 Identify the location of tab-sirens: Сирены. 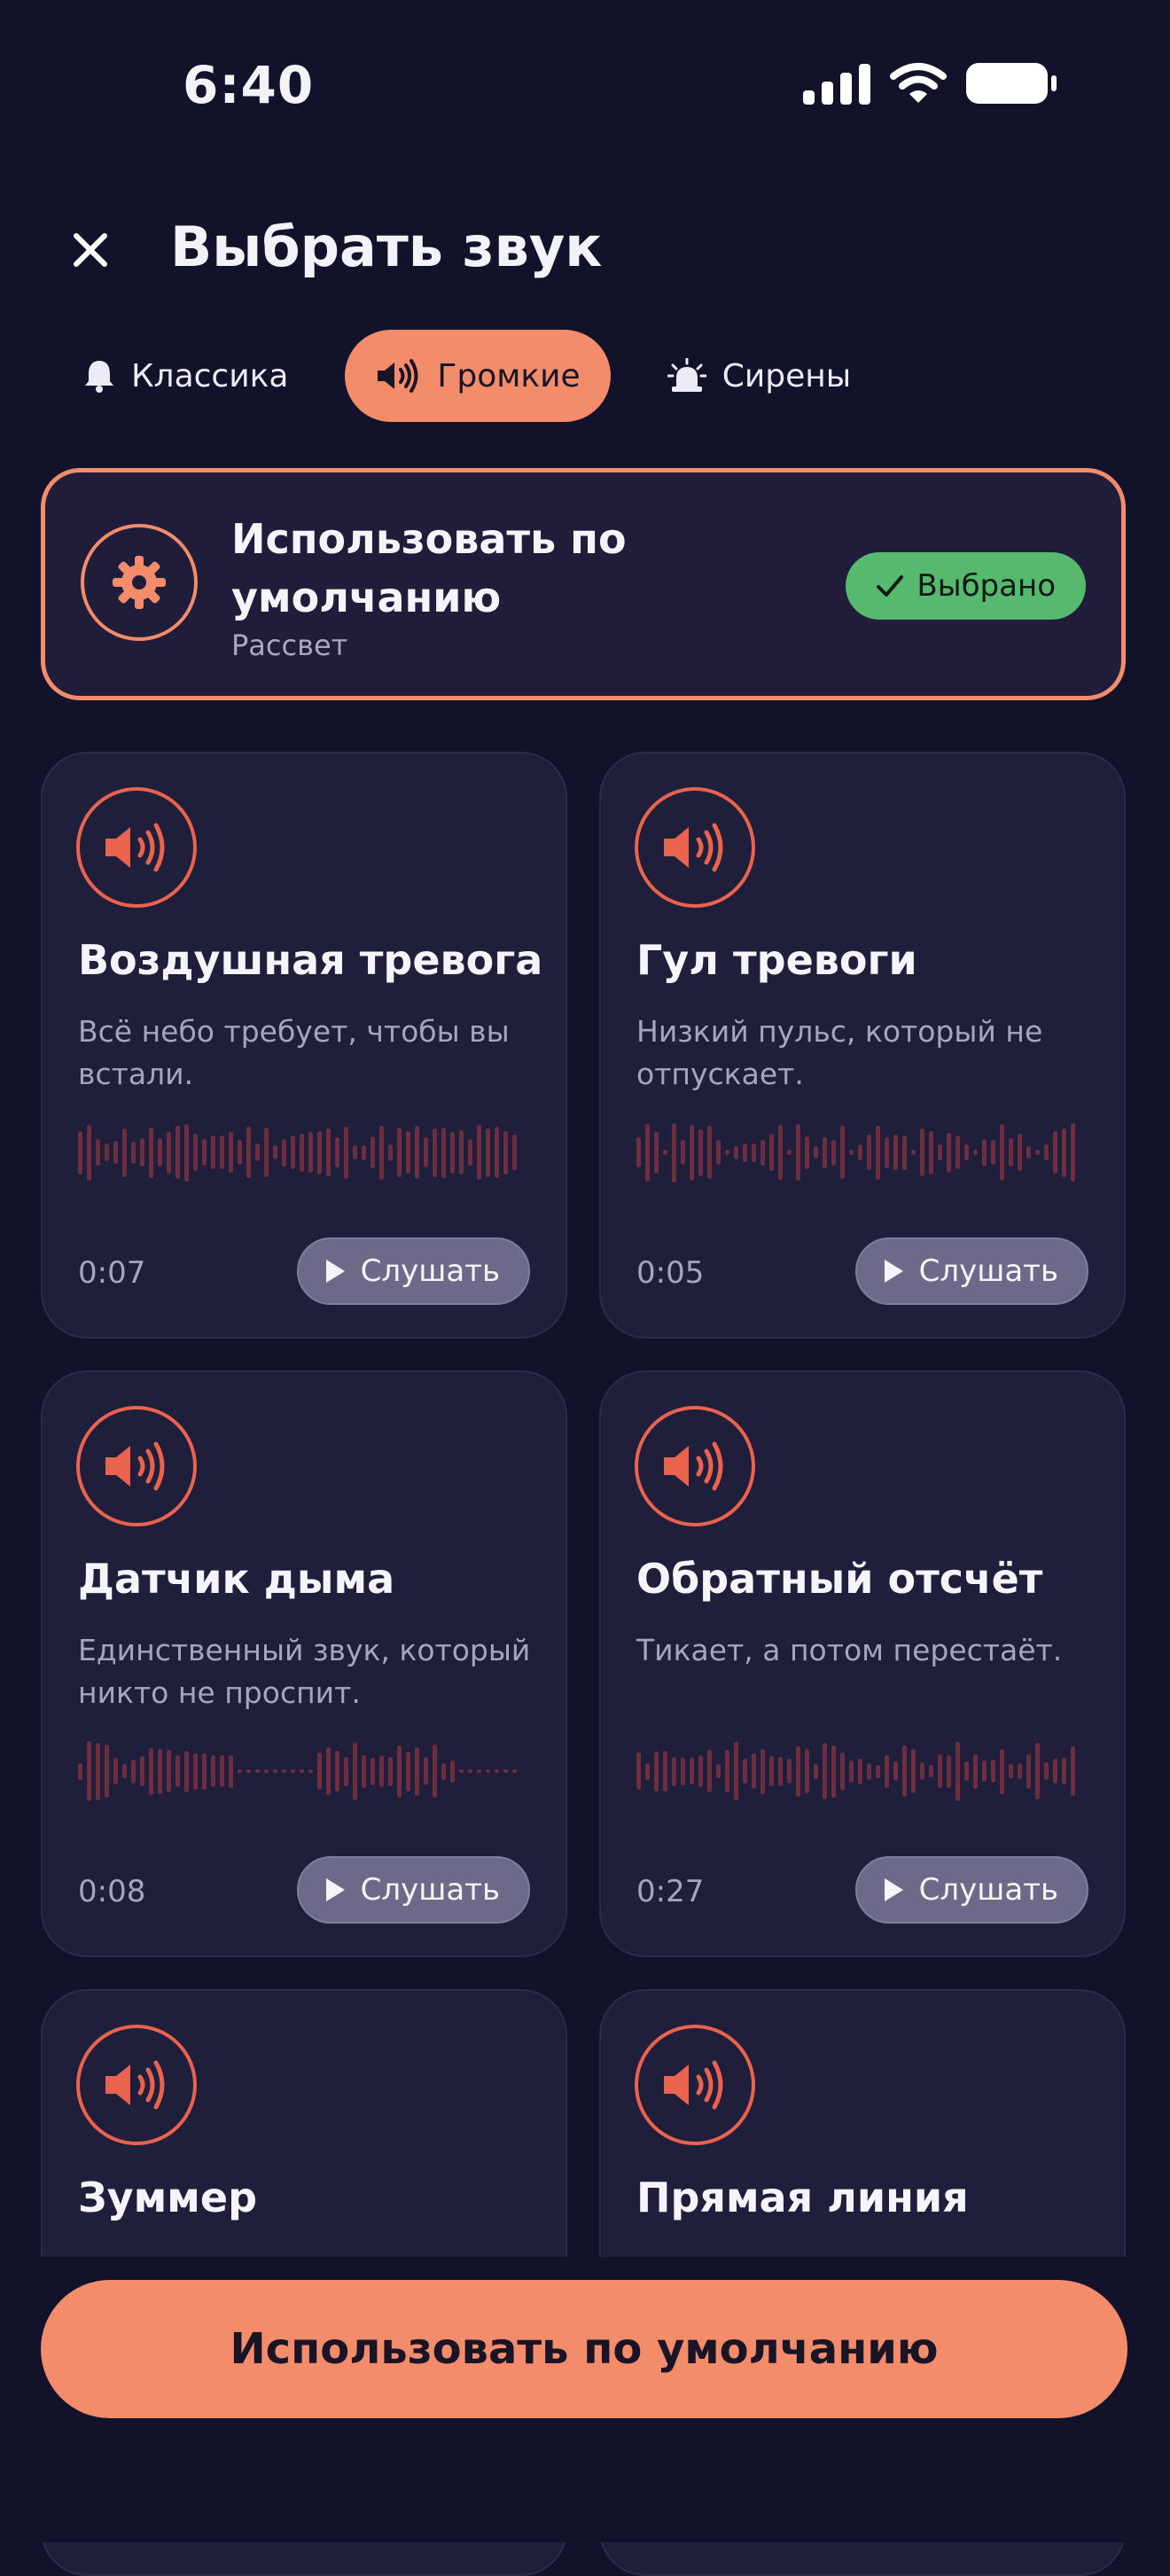
(759, 376).